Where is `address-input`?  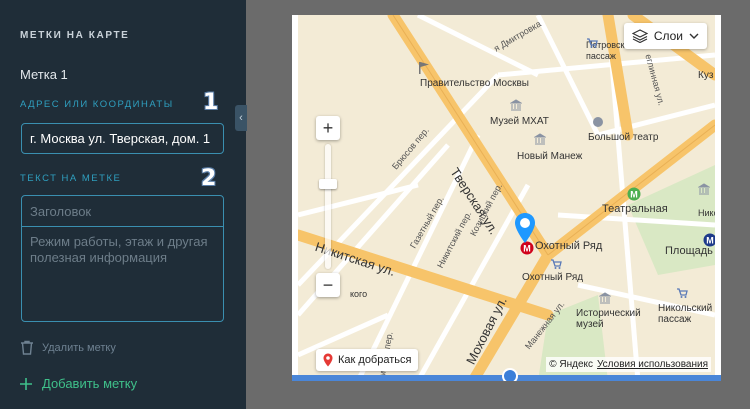 address-input is located at coordinates (122, 138).